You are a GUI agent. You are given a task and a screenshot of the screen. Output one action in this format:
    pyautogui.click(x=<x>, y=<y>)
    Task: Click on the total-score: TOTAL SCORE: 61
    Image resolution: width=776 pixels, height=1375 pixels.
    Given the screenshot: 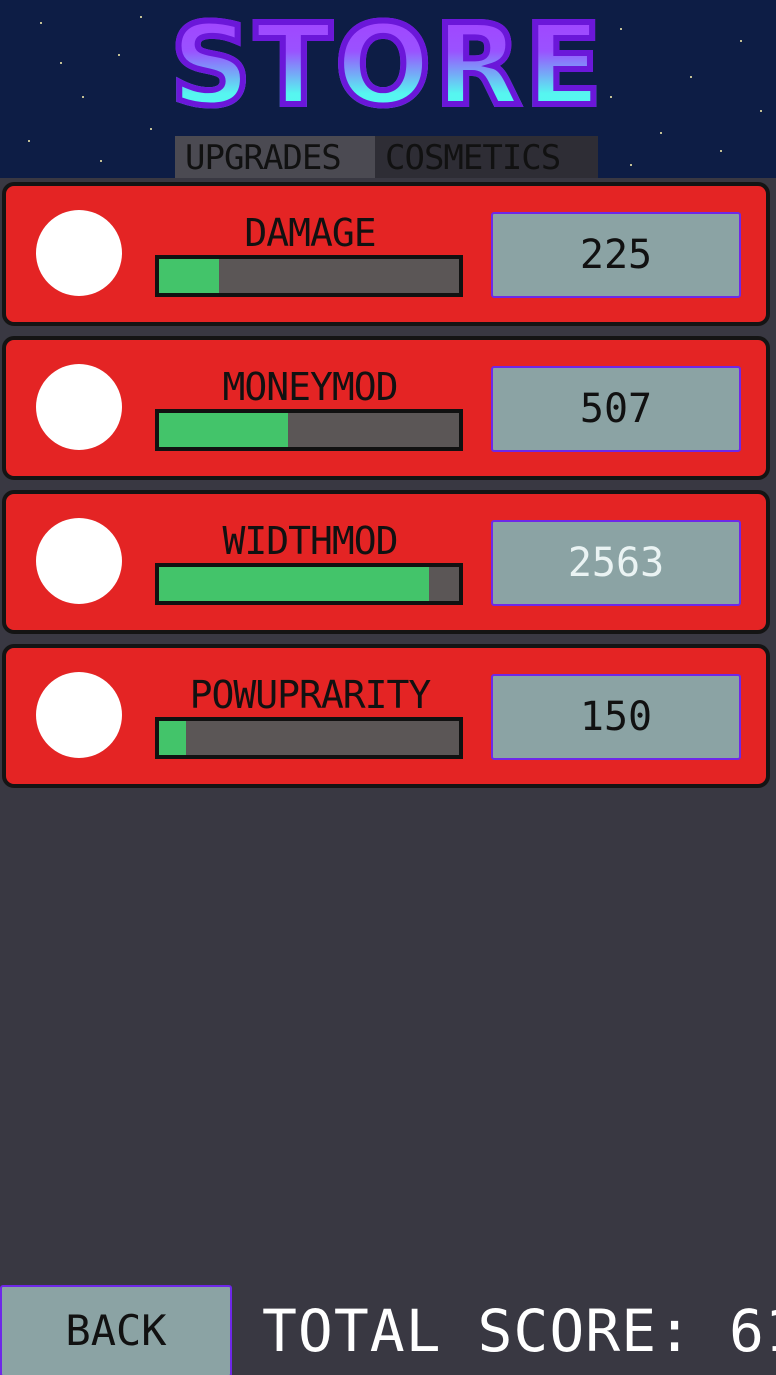 What is the action you would take?
    pyautogui.click(x=519, y=1331)
    